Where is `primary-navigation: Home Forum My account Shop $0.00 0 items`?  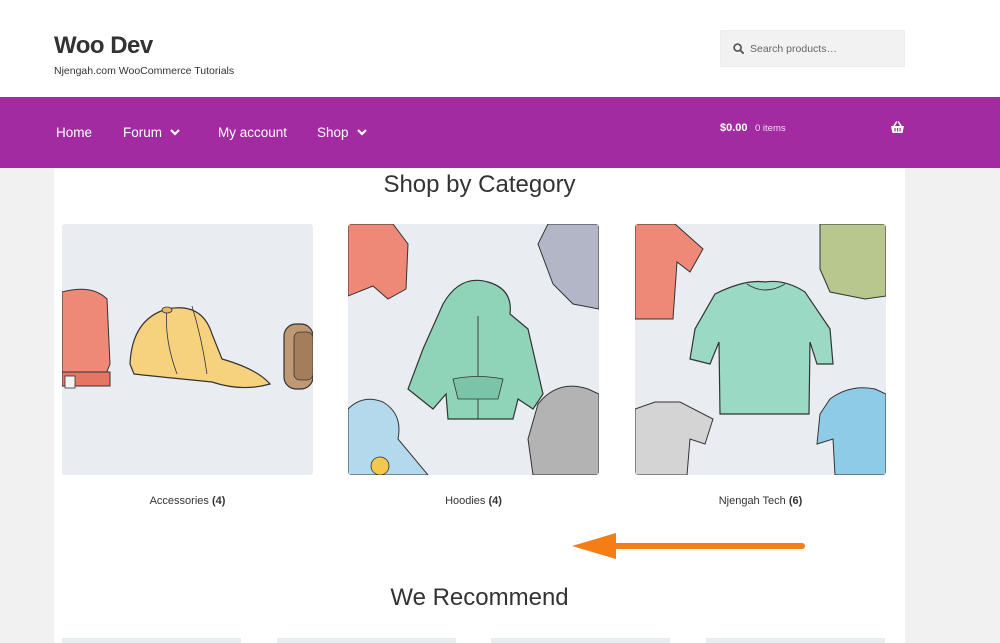
primary-navigation: Home Forum My account Shop $0.00 0 items is located at coordinates (500, 132).